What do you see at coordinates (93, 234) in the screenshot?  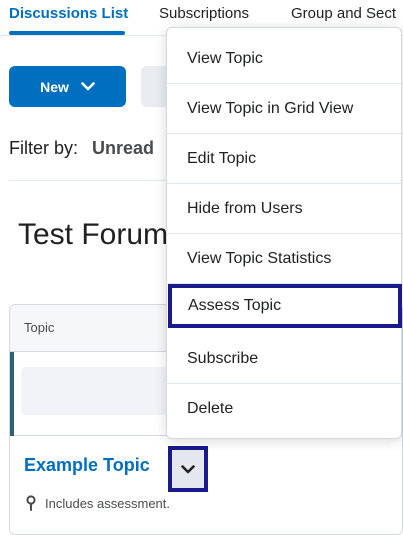 I see `forum-title: Test Forum` at bounding box center [93, 234].